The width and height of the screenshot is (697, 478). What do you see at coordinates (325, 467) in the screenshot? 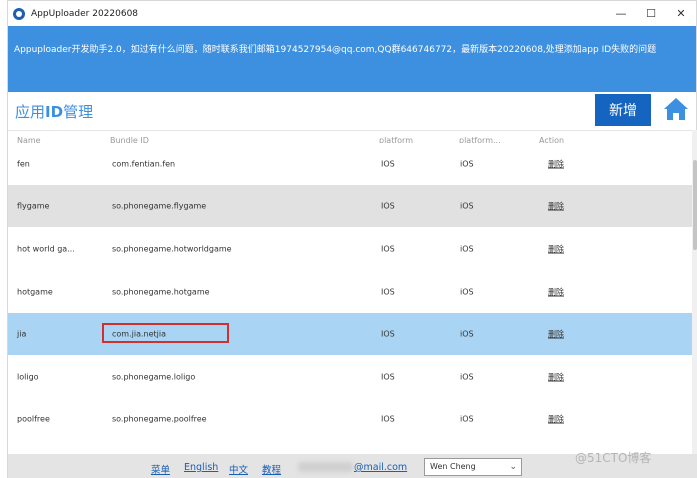
I see `redacted-email-prefix` at bounding box center [325, 467].